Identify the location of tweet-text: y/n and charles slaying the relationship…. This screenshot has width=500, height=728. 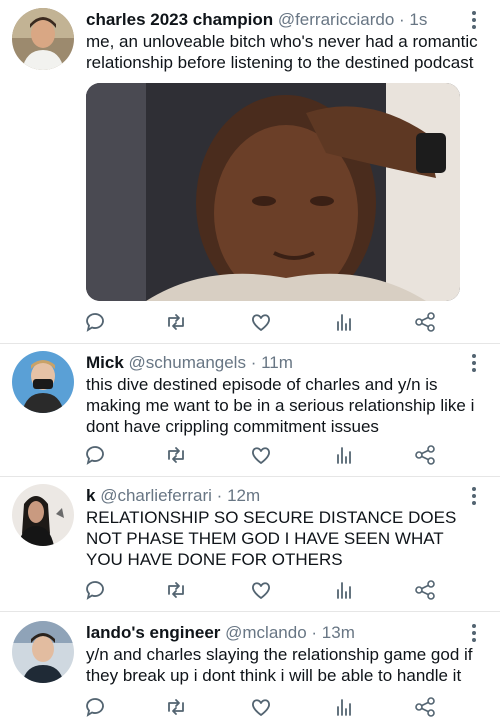
(279, 665).